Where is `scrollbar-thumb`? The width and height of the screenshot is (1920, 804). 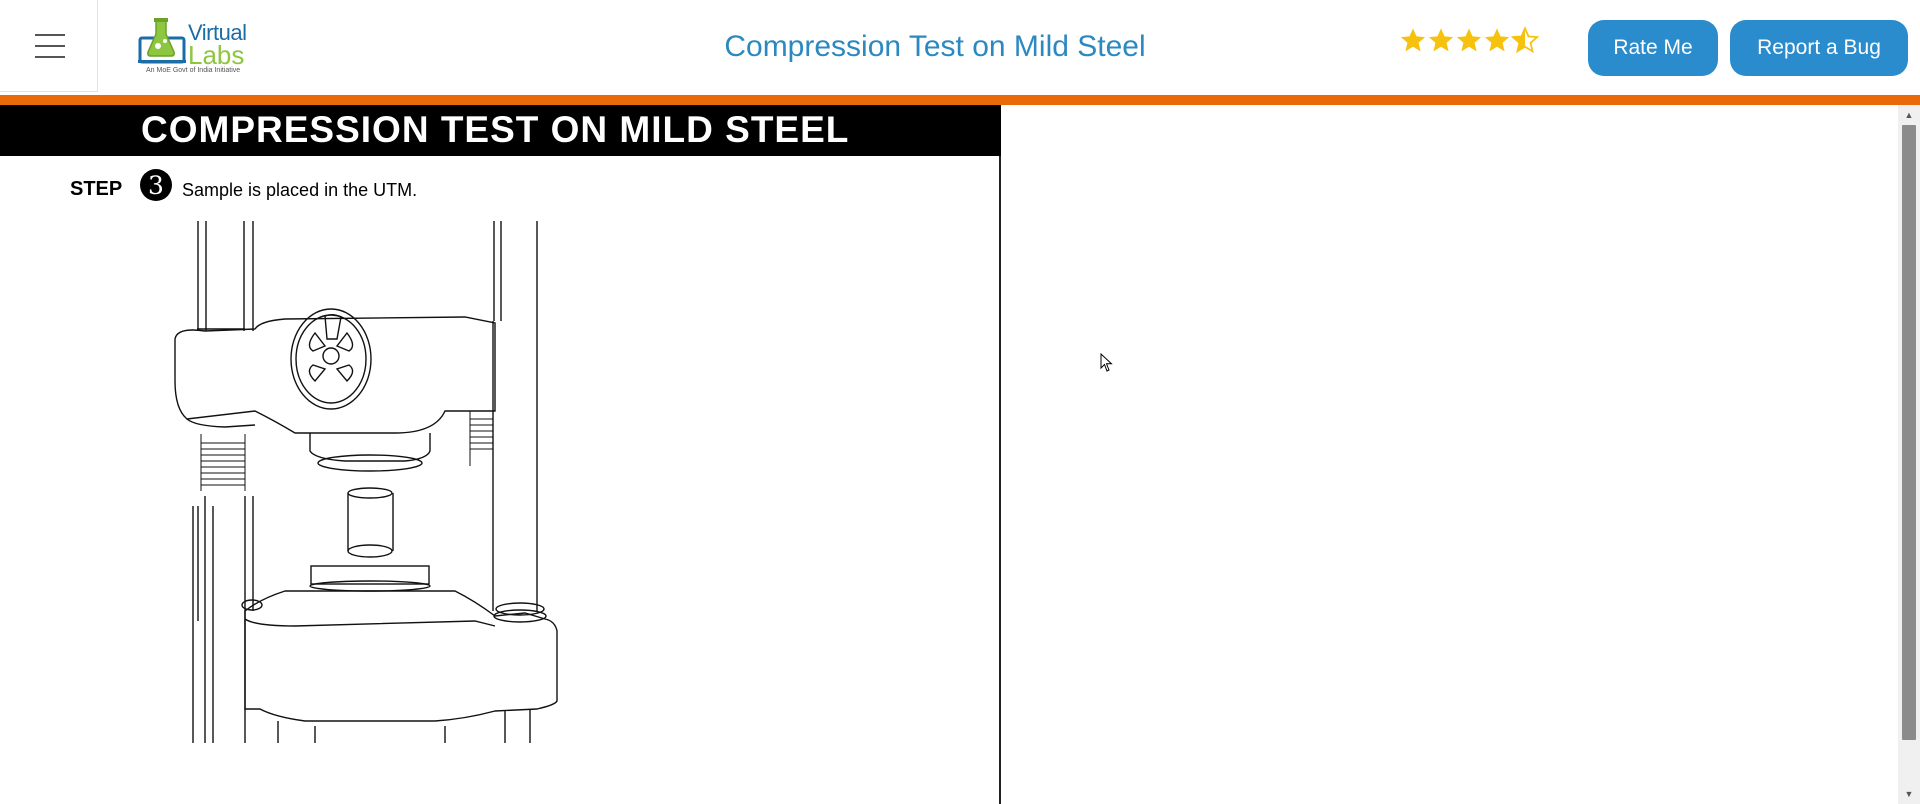 scrollbar-thumb is located at coordinates (1909, 432).